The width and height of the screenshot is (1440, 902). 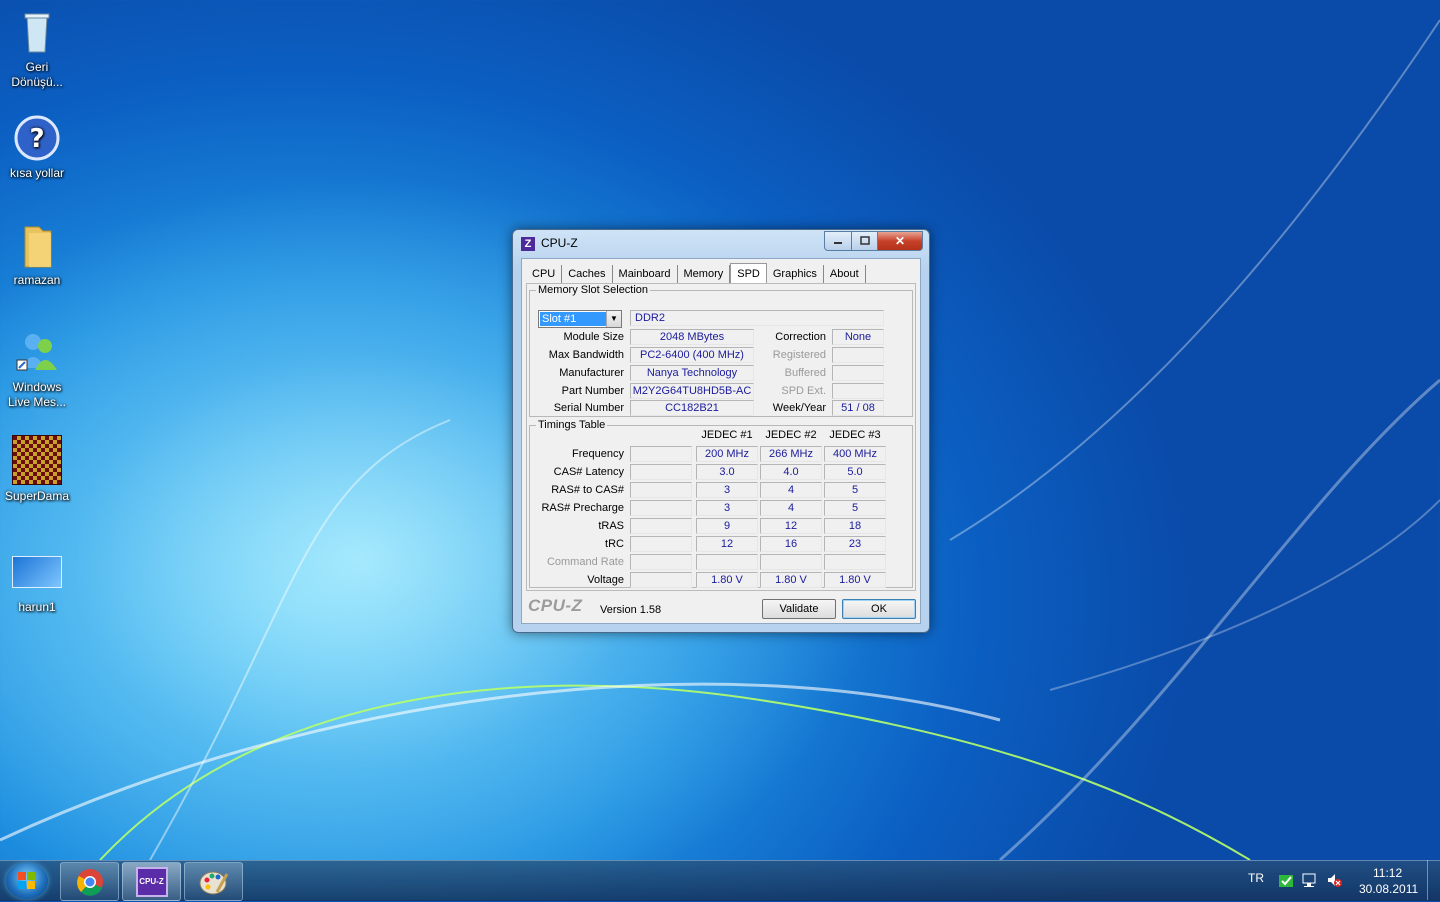 What do you see at coordinates (37, 572) in the screenshot?
I see `window-thumbnail-icon` at bounding box center [37, 572].